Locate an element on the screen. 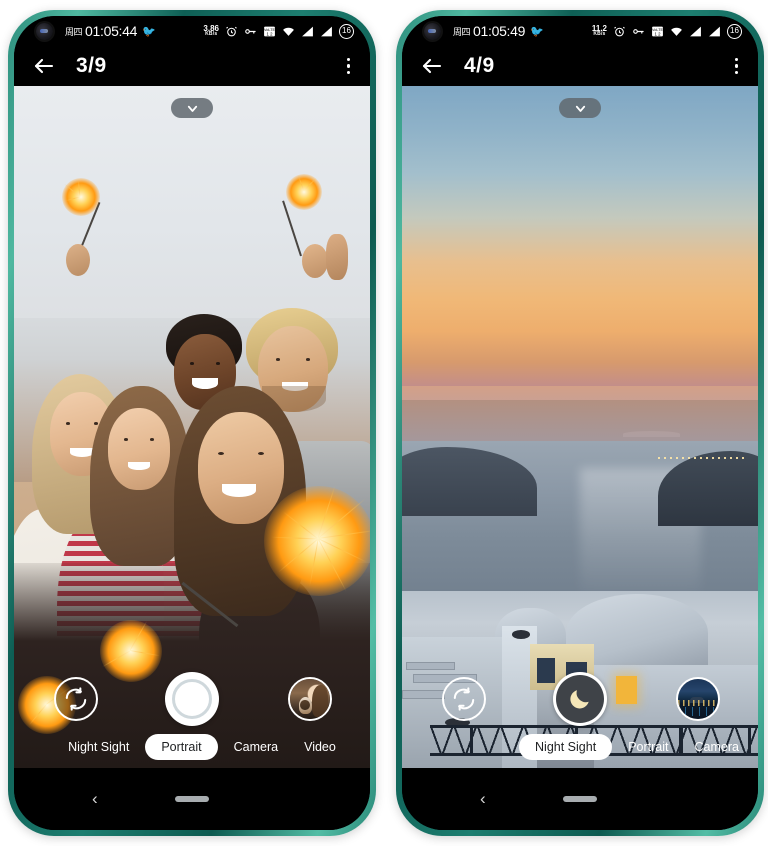  app-bar: 4/9 is located at coordinates (580, 66).